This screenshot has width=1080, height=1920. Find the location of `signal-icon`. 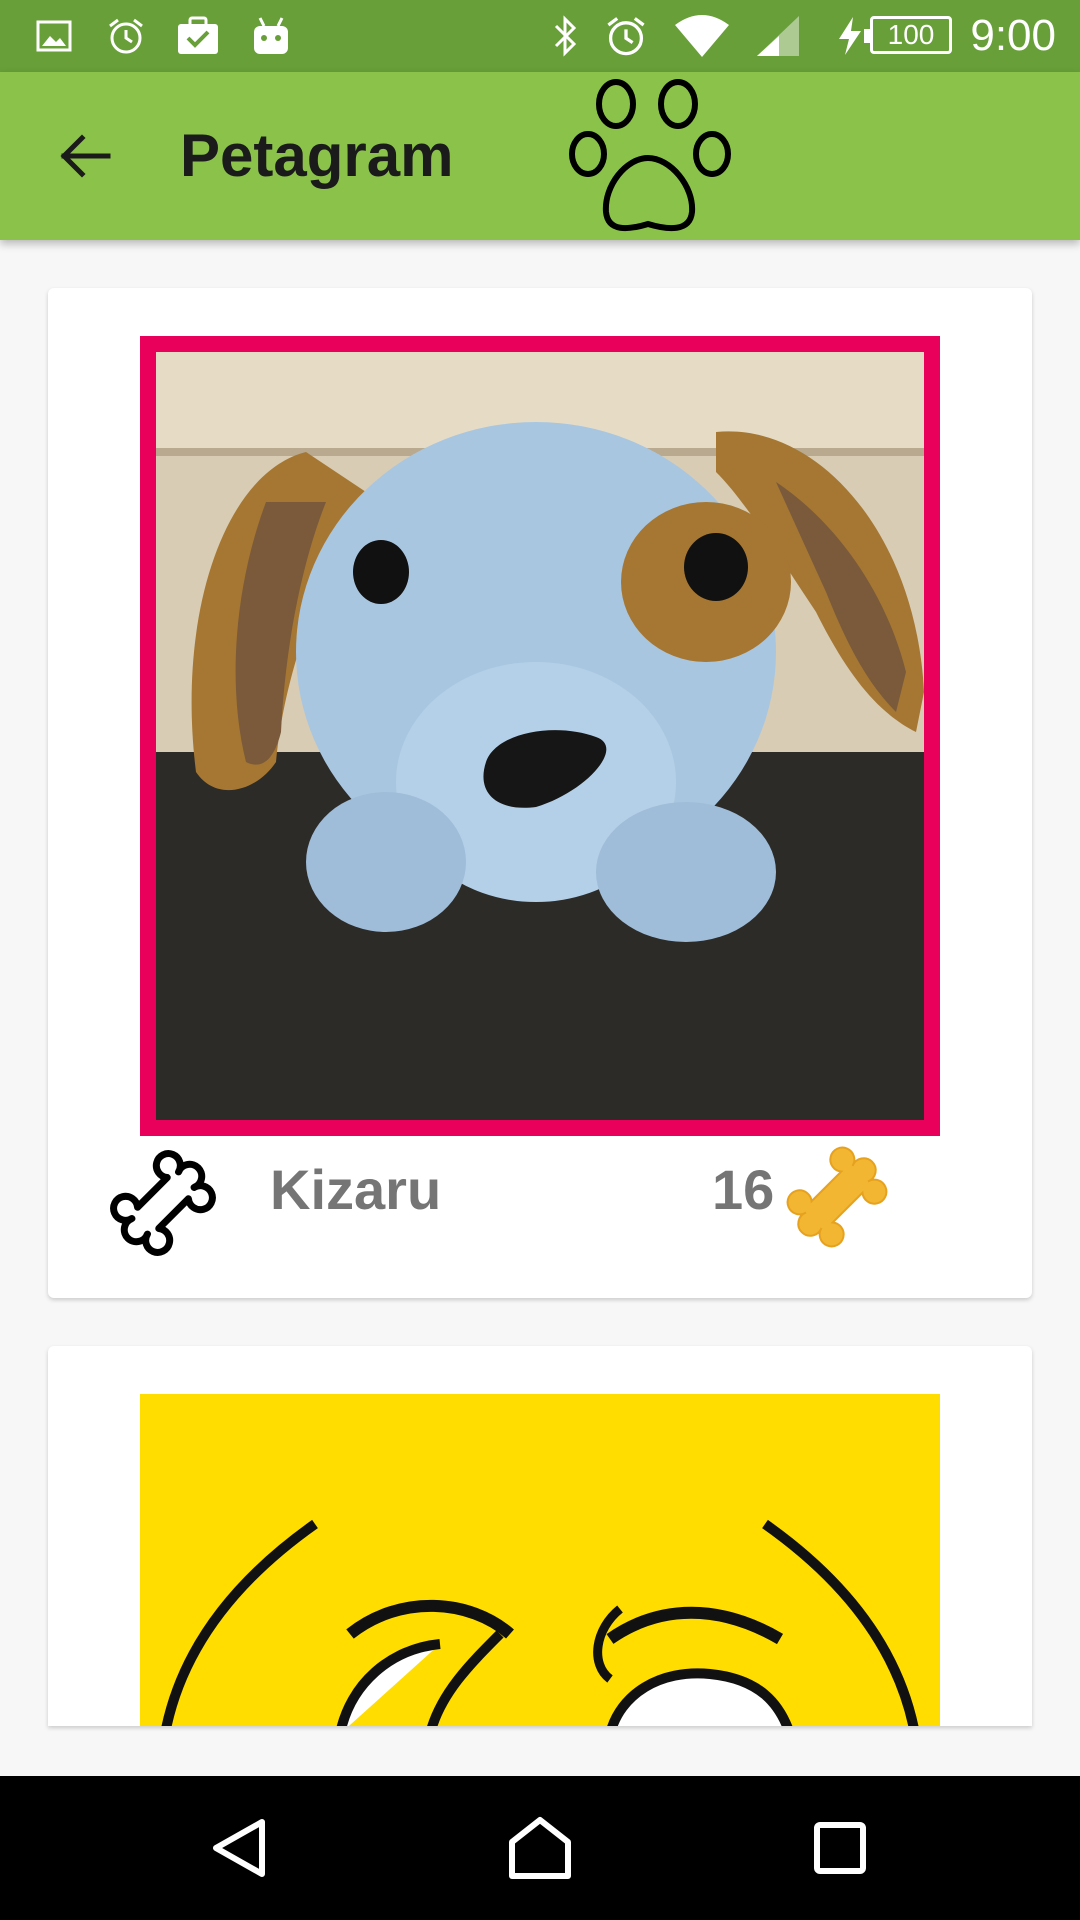

signal-icon is located at coordinates (778, 36).